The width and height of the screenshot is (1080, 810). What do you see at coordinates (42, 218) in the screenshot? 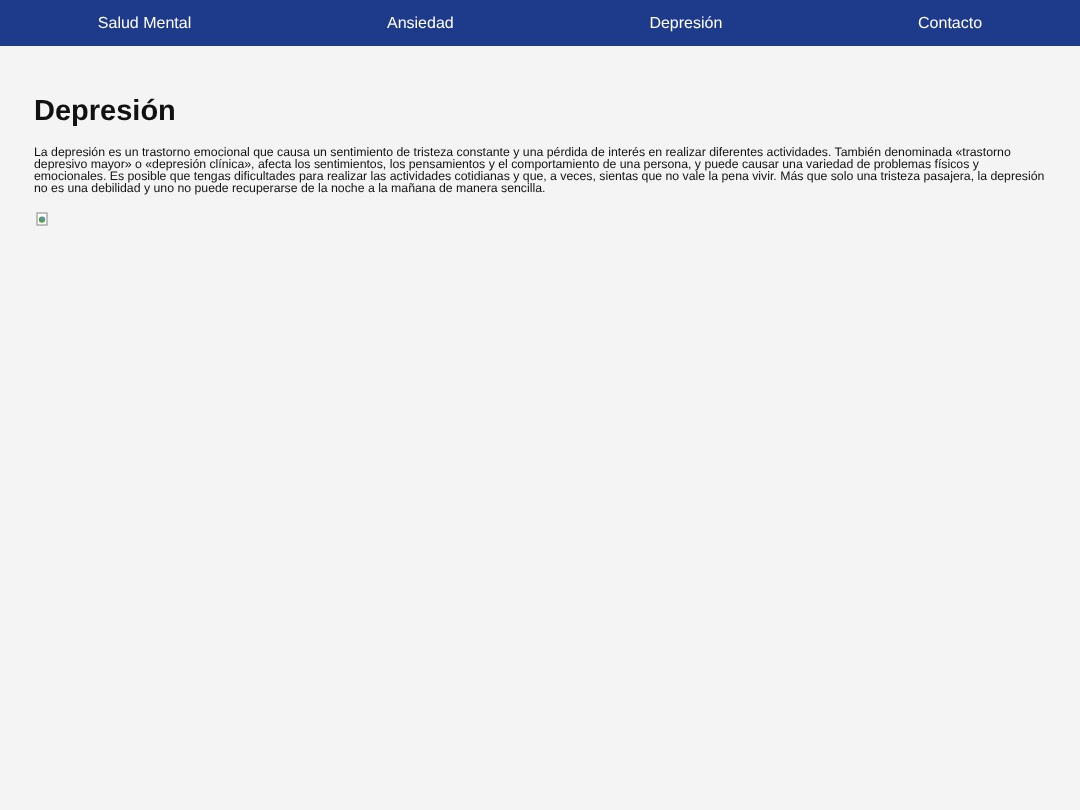
I see `broken-image-icon` at bounding box center [42, 218].